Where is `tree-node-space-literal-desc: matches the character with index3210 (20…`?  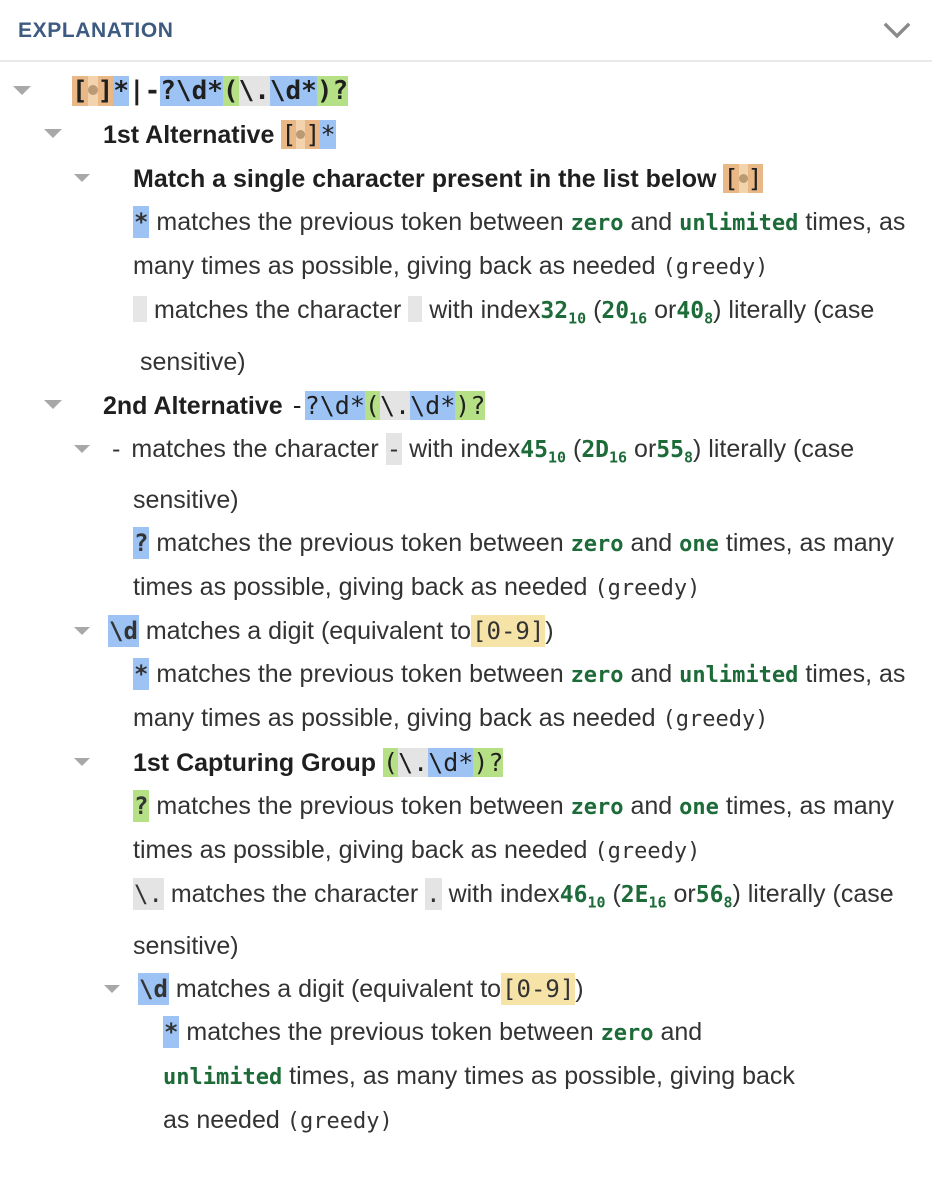 tree-node-space-literal-desc: matches the character with index3210 (20… is located at coordinates (466, 336).